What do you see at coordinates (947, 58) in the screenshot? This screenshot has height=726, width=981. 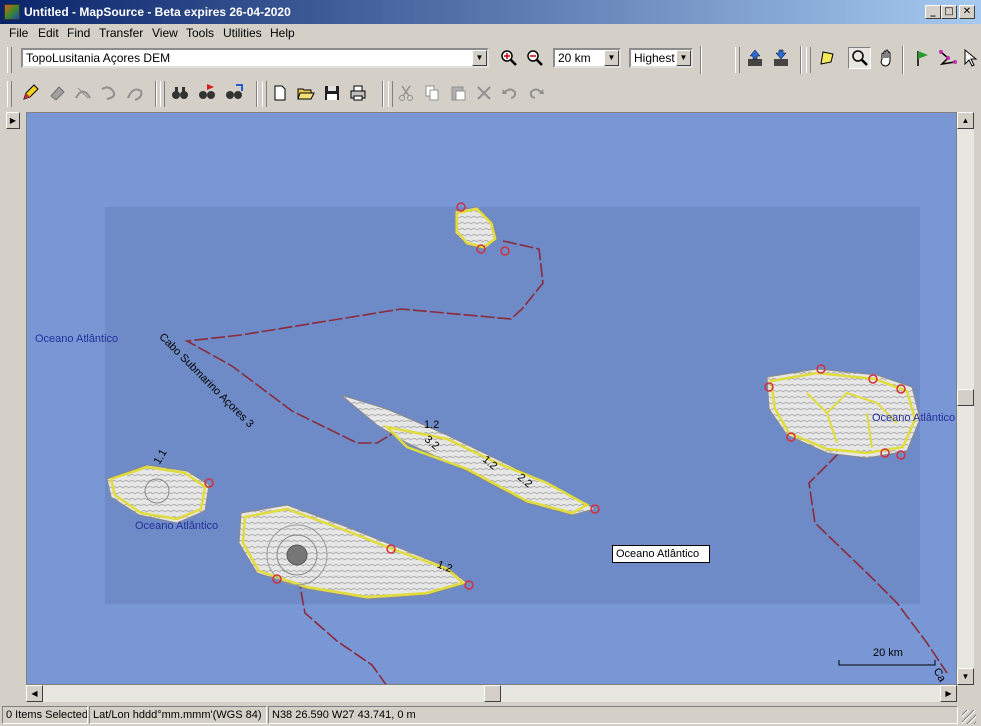 I see `route-tool-button` at bounding box center [947, 58].